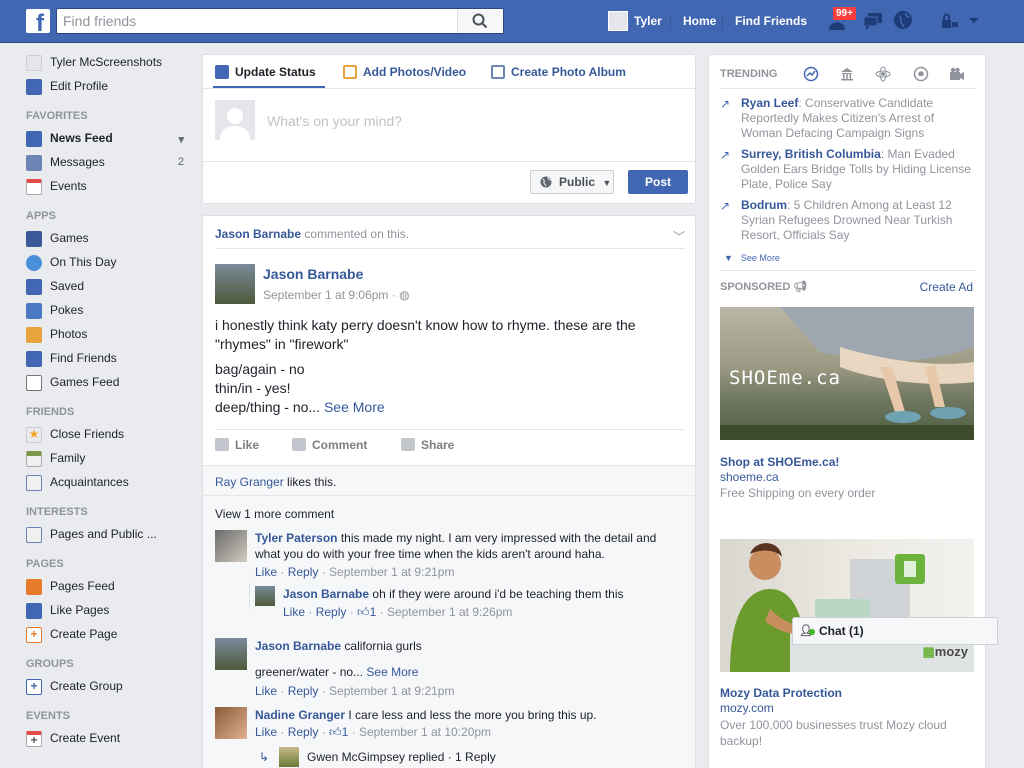 This screenshot has height=768, width=1024. What do you see at coordinates (873, 21) in the screenshot?
I see `messages-icon` at bounding box center [873, 21].